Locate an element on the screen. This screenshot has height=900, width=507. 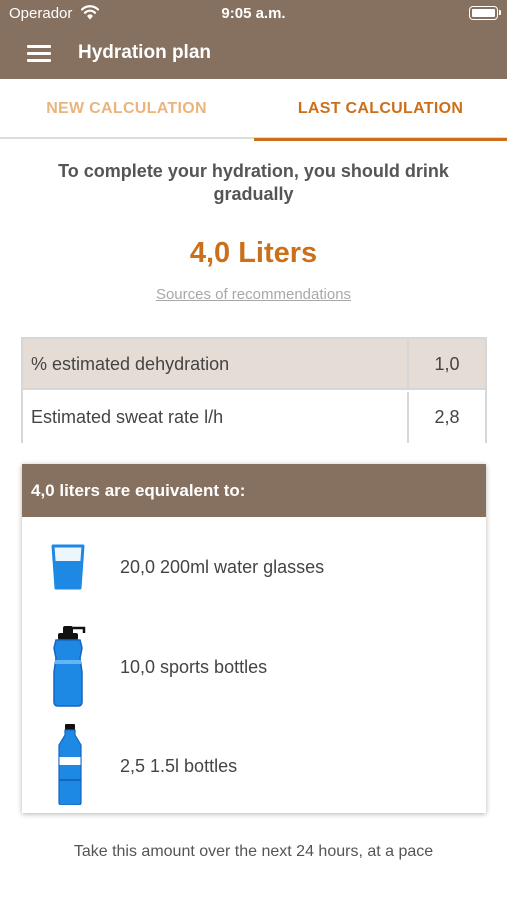
app-bar: Hydration plan is located at coordinates (253, 53).